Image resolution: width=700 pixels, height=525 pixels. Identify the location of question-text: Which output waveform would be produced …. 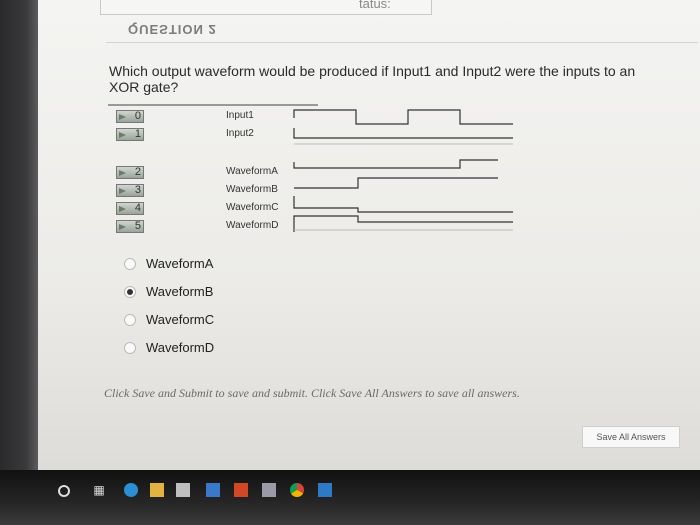
(372, 79).